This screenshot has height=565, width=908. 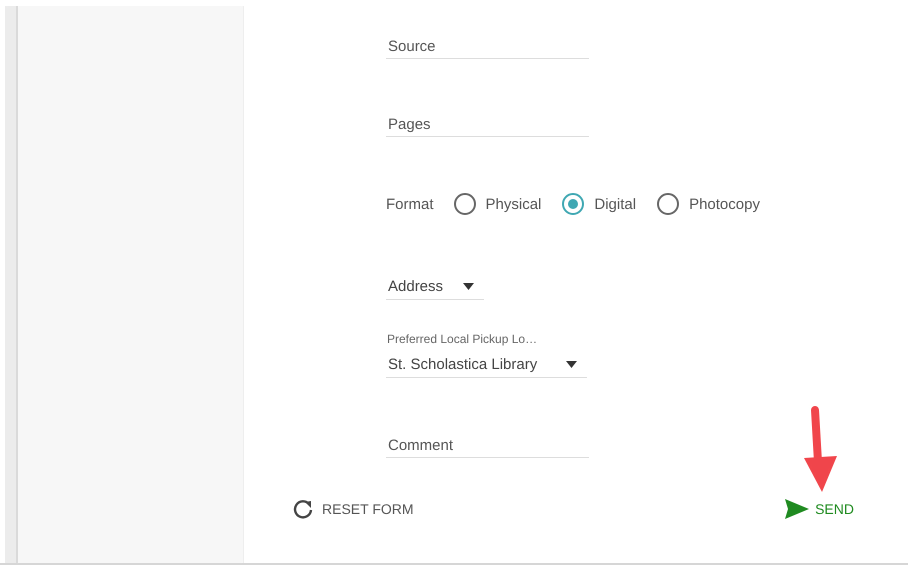 What do you see at coordinates (353, 509) in the screenshot?
I see `reset-form-button: RESET FORM` at bounding box center [353, 509].